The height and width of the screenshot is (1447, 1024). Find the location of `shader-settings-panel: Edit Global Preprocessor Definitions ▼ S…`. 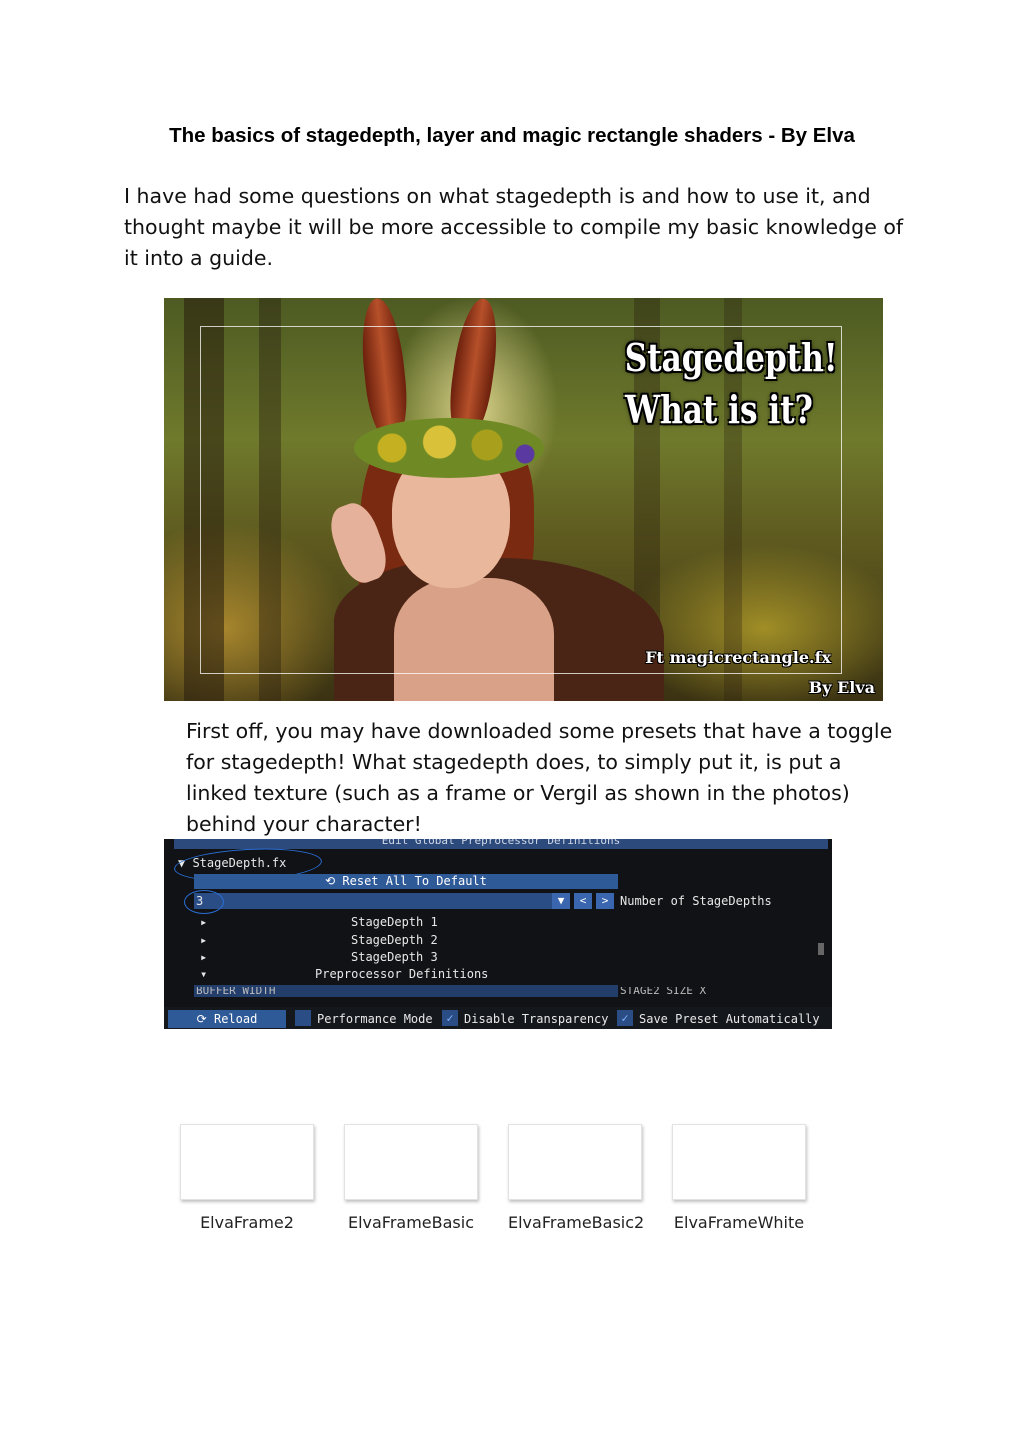

shader-settings-panel: Edit Global Preprocessor Definitions ▼ S… is located at coordinates (498, 934).